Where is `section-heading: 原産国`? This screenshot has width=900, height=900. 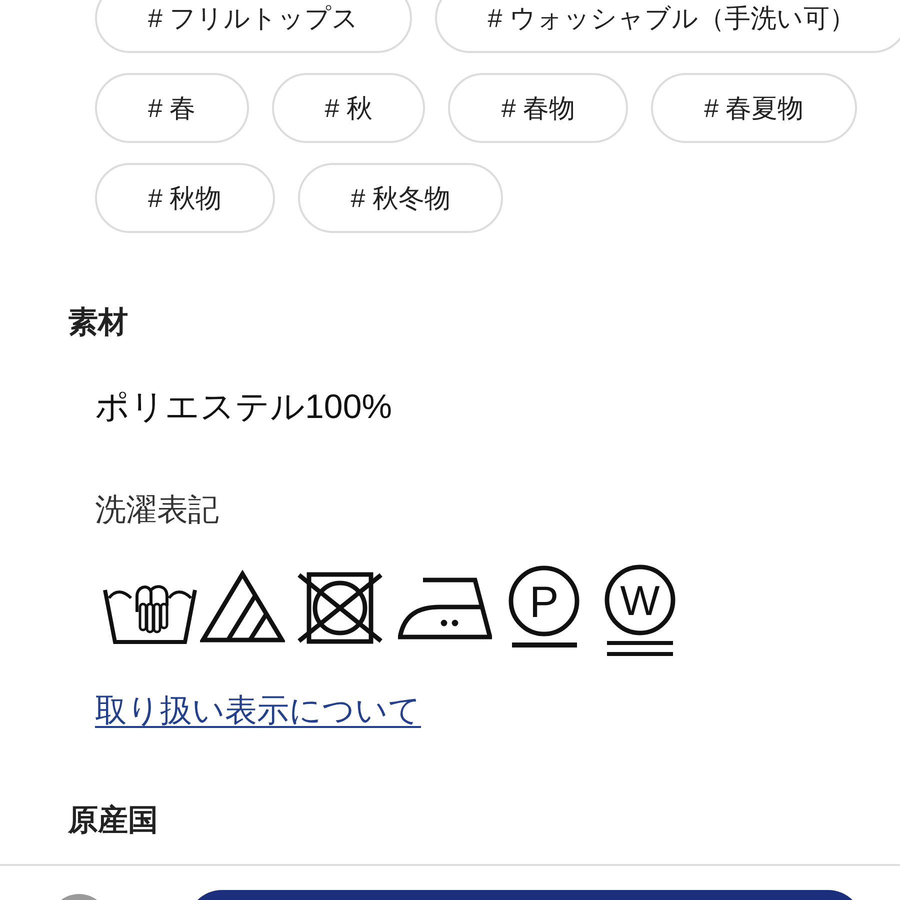
section-heading: 原産国 is located at coordinates (113, 821).